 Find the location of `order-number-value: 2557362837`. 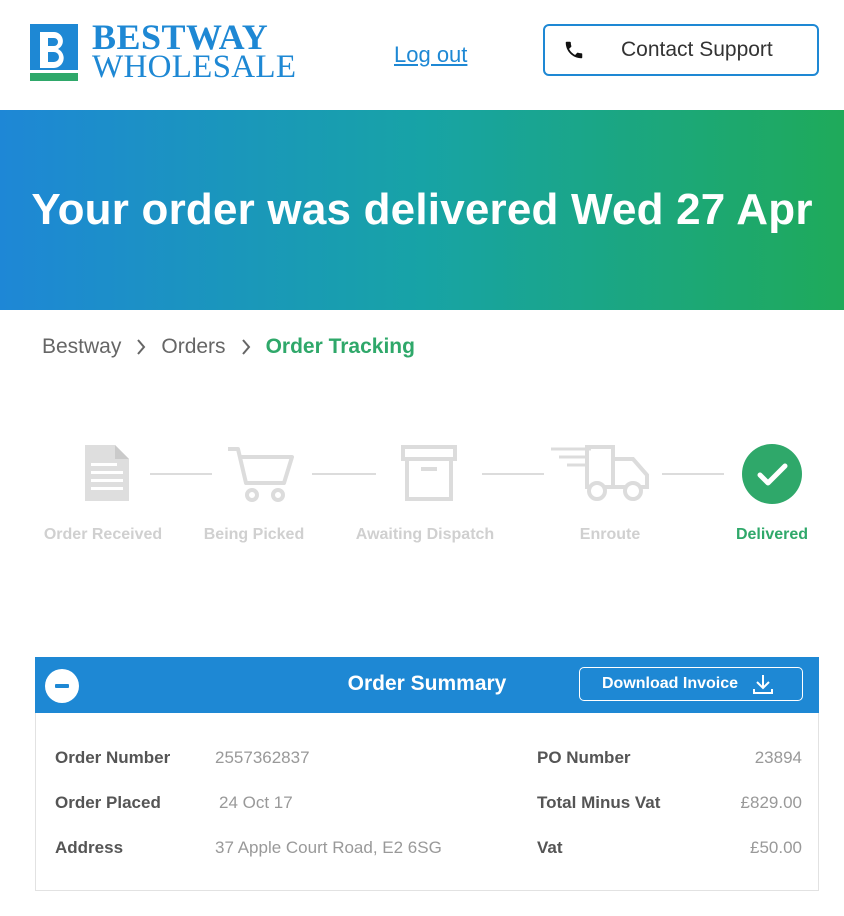

order-number-value: 2557362837 is located at coordinates (262, 757).